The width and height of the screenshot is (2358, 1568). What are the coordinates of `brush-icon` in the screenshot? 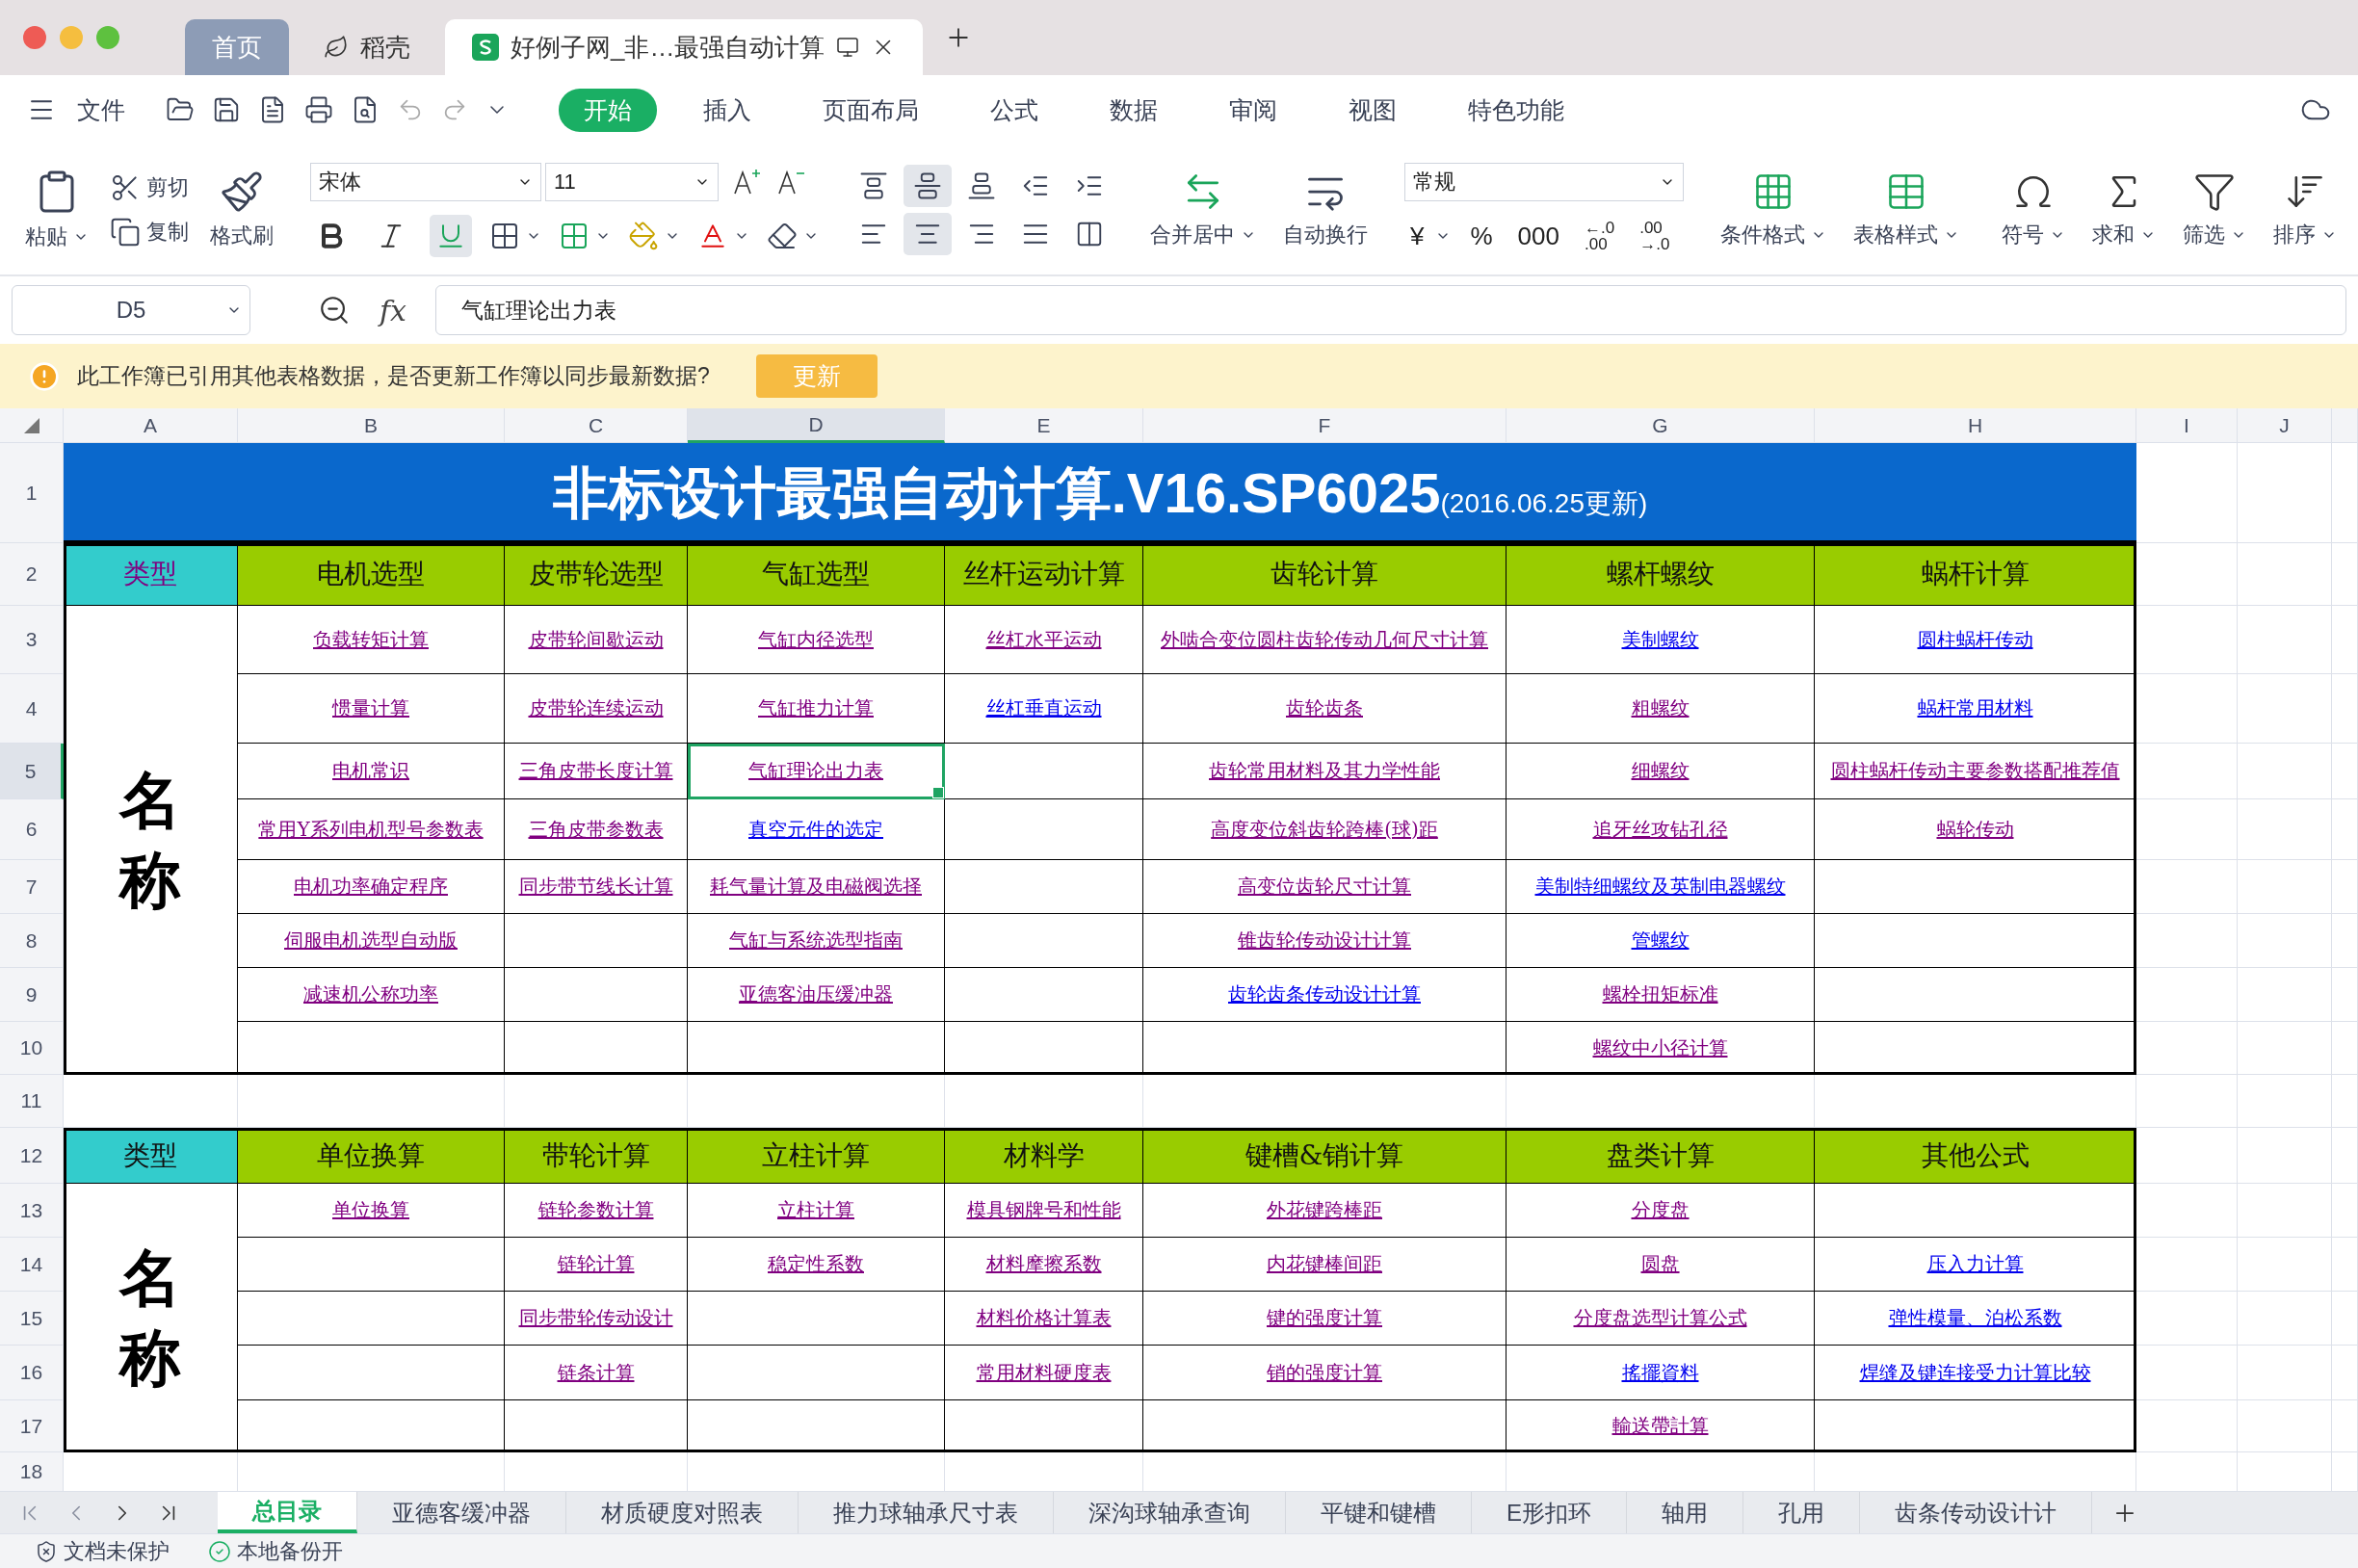 It's located at (242, 191).